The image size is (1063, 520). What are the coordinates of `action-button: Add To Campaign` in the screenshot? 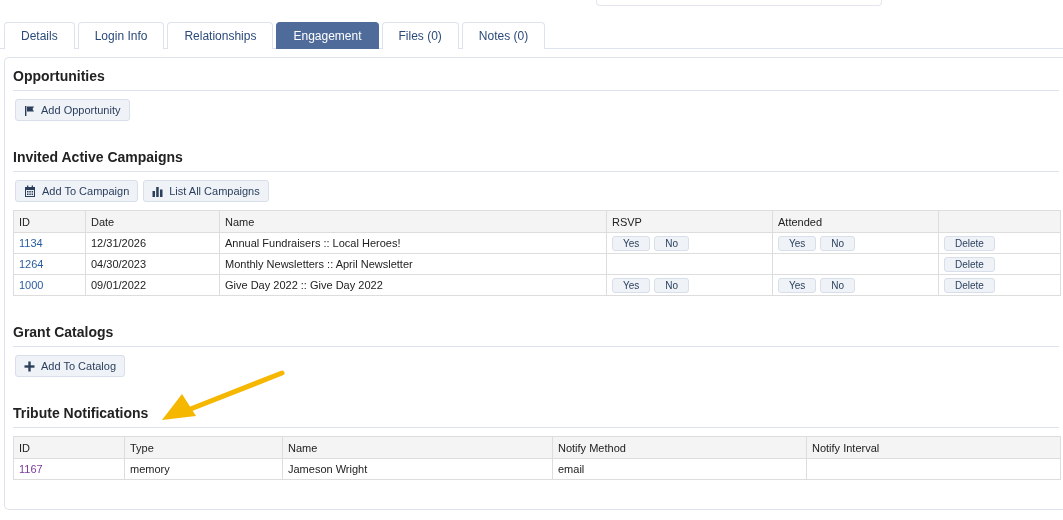 It's located at (77, 191).